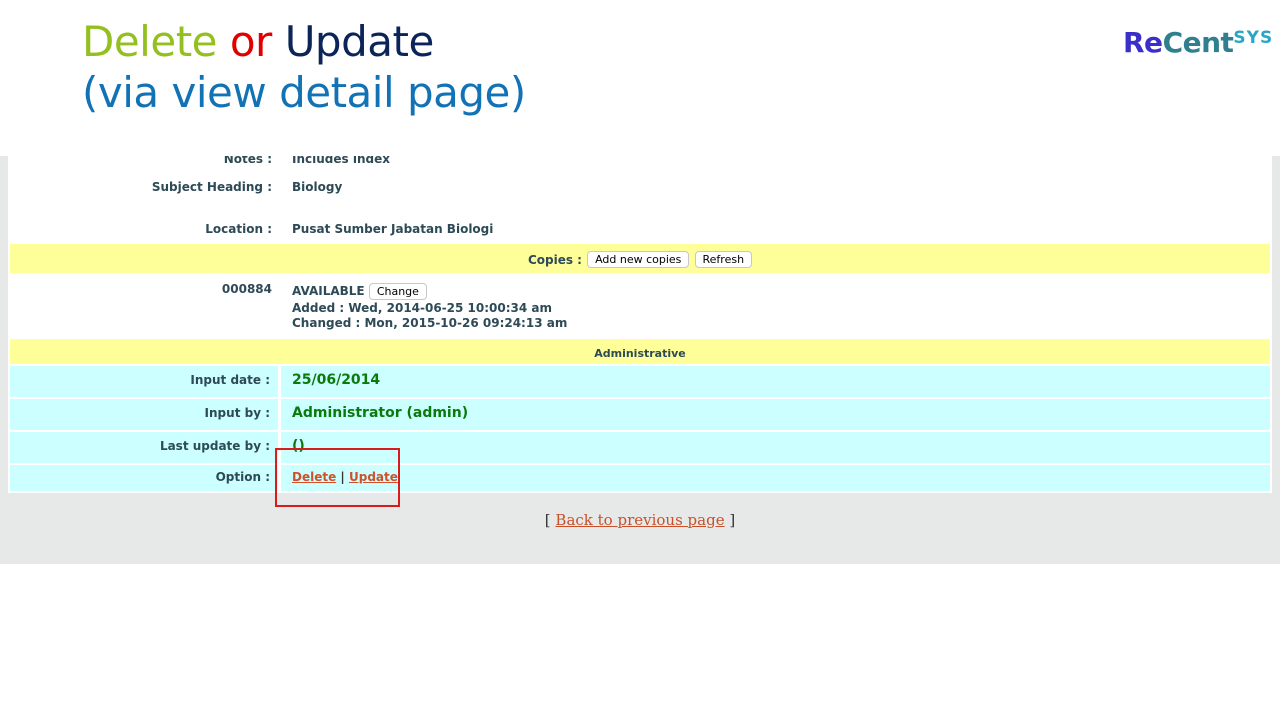  What do you see at coordinates (393, 229) in the screenshot?
I see `location-value: Pusat Sumber Jabatan Biologi` at bounding box center [393, 229].